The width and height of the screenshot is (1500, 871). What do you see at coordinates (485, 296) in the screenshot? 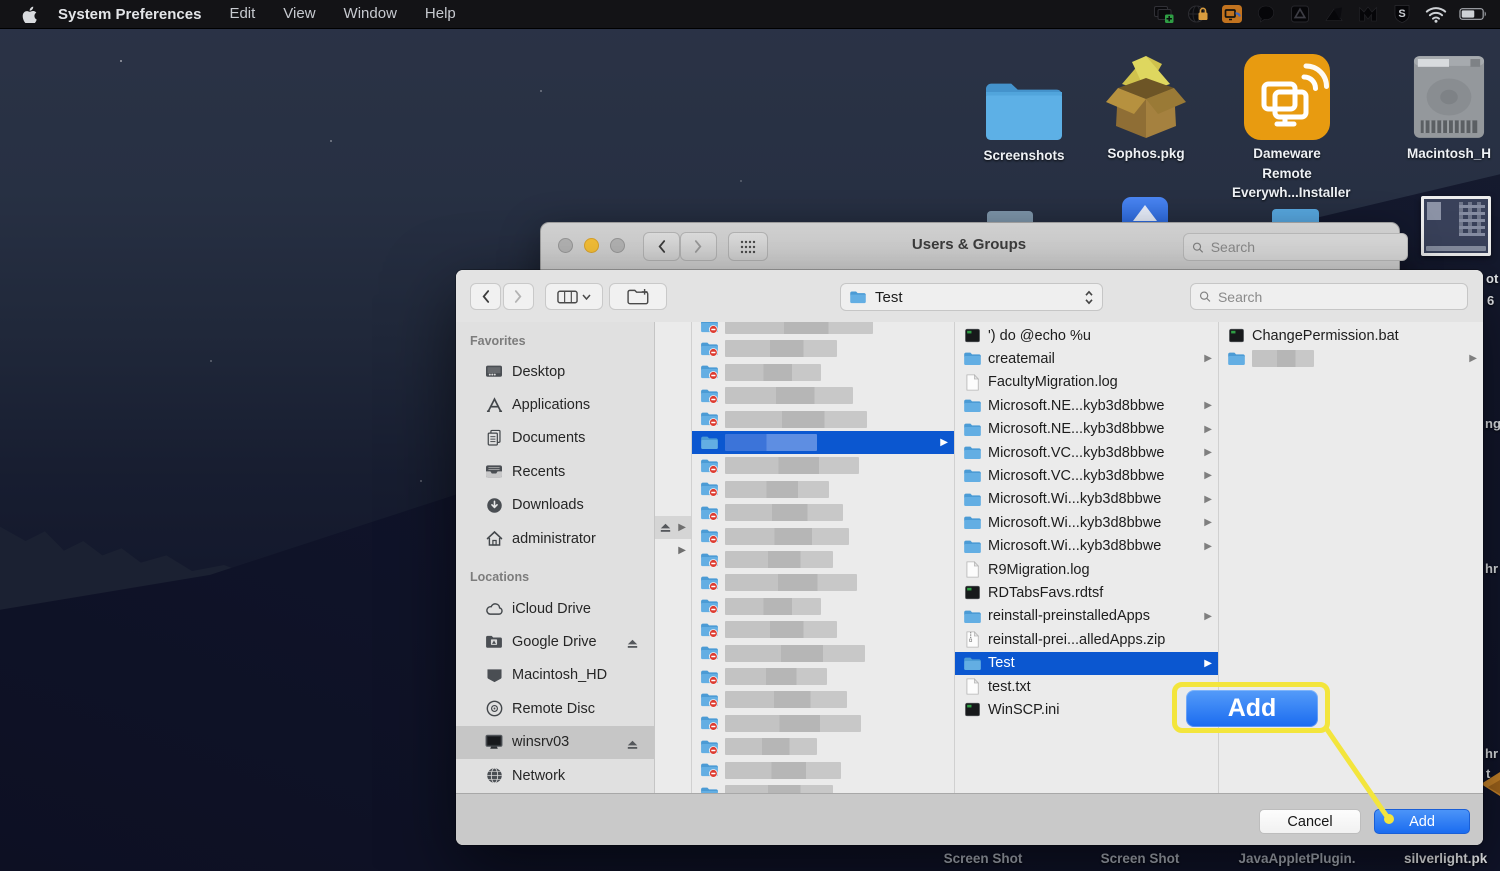
I see `back-button` at bounding box center [485, 296].